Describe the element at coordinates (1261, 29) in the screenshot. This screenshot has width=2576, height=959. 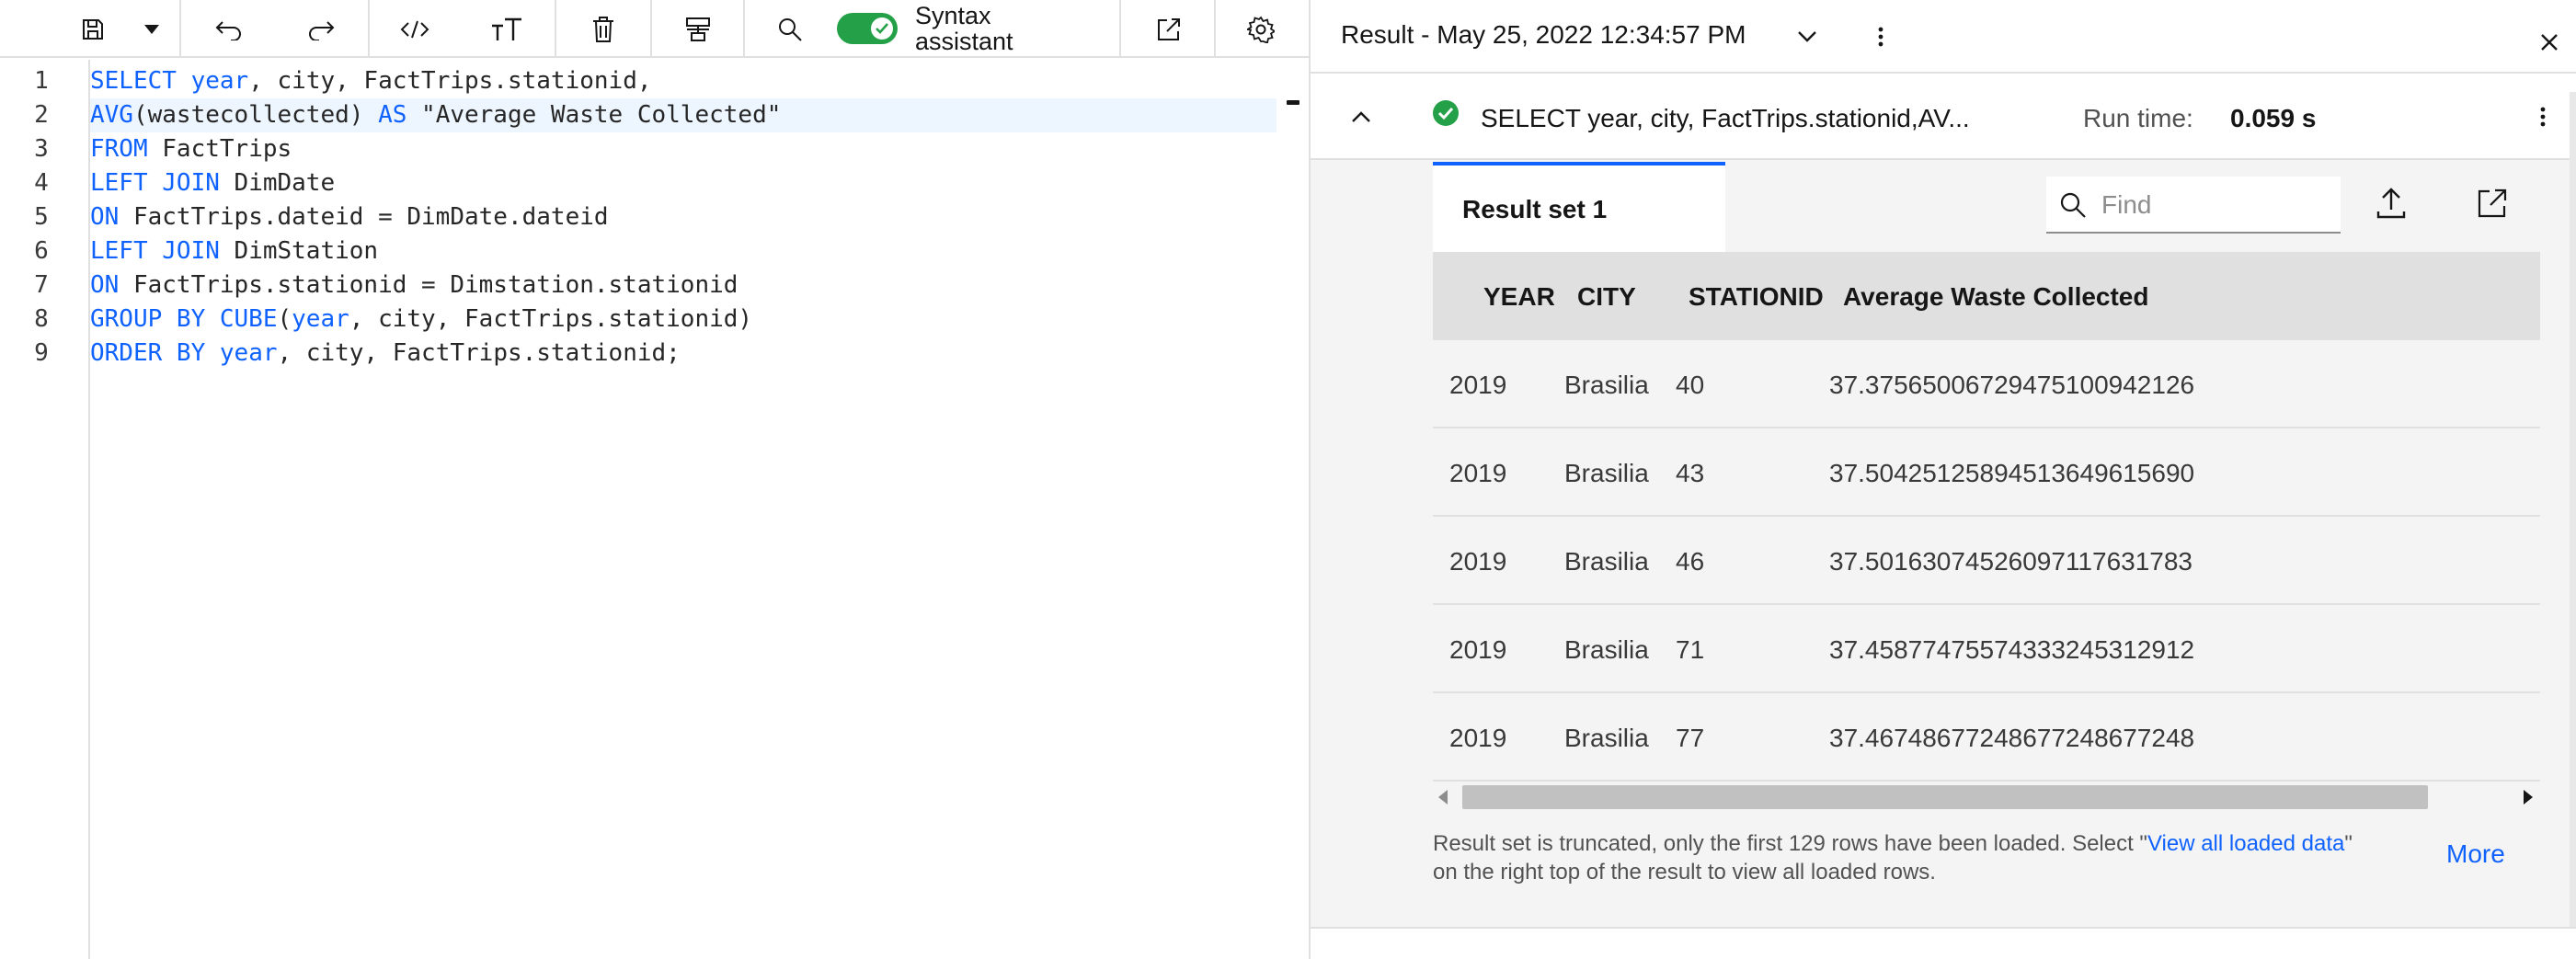
I see `settings-button` at that location.